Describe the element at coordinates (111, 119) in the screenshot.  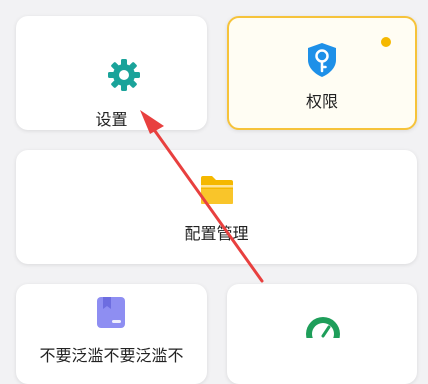
I see `settings-label: 设置` at that location.